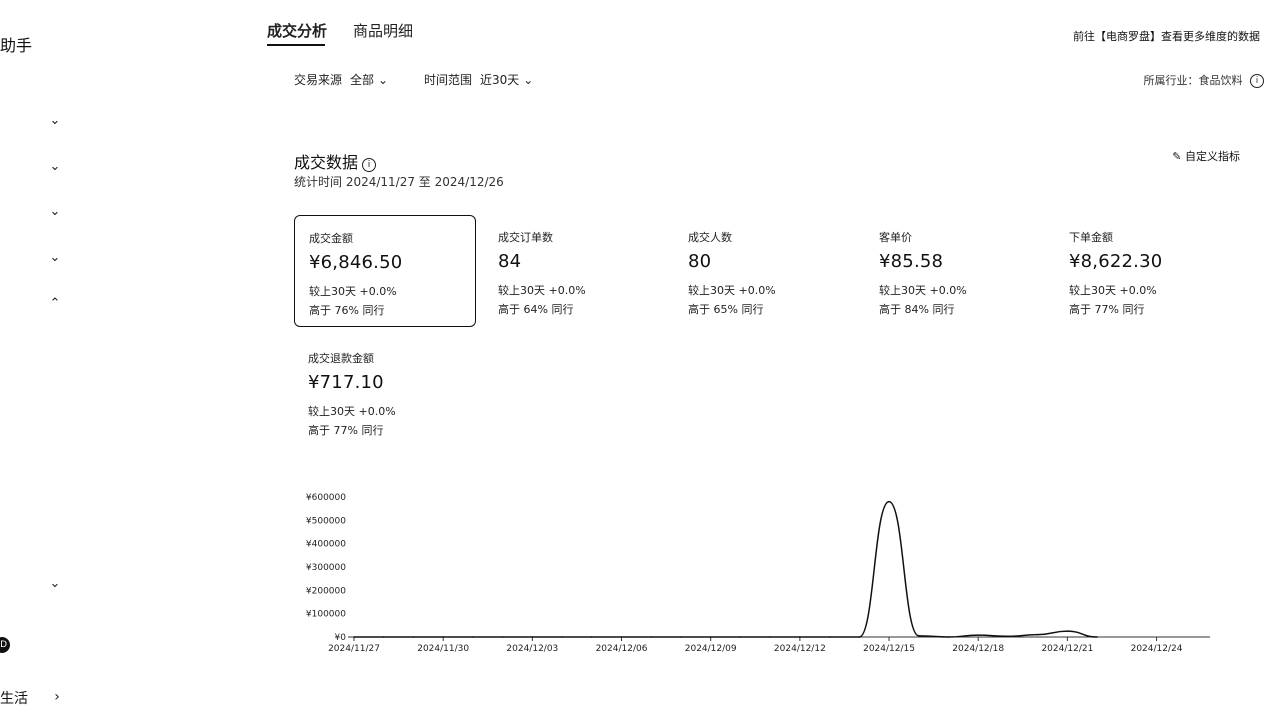  Describe the element at coordinates (1212, 156) in the screenshot. I see `custom-metrics-label: 自定义指标` at that location.